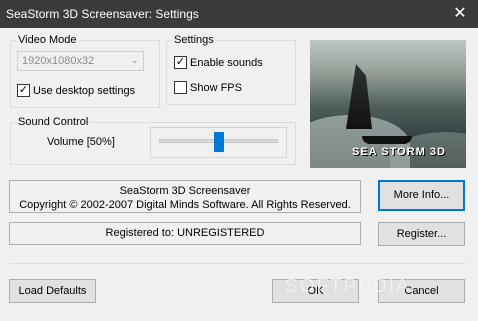  What do you see at coordinates (134, 60) in the screenshot?
I see `chevron-down-icon: ⌄` at bounding box center [134, 60].